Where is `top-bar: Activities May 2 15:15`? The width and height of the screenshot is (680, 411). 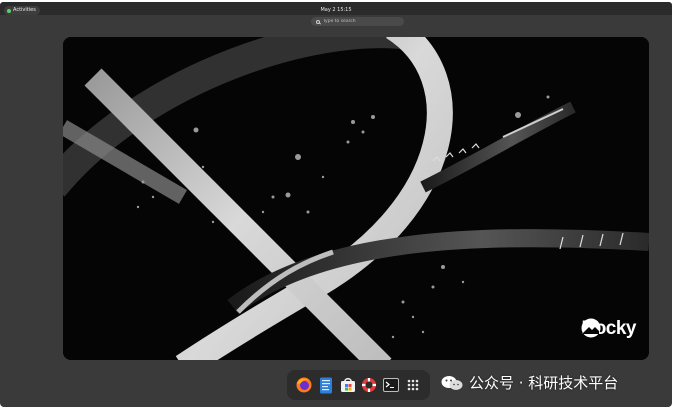
top-bar: Activities May 2 15:15 is located at coordinates (336, 8).